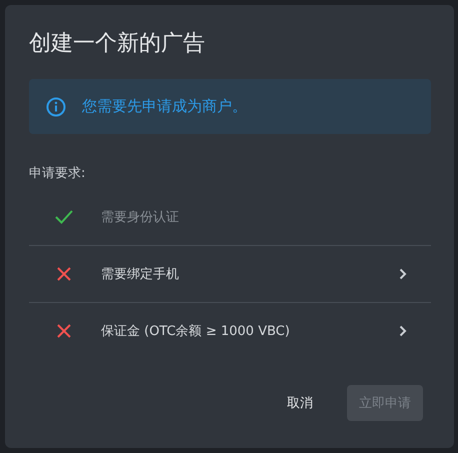  What do you see at coordinates (140, 274) in the screenshot?
I see `requirement-text: 需要绑定手机` at bounding box center [140, 274].